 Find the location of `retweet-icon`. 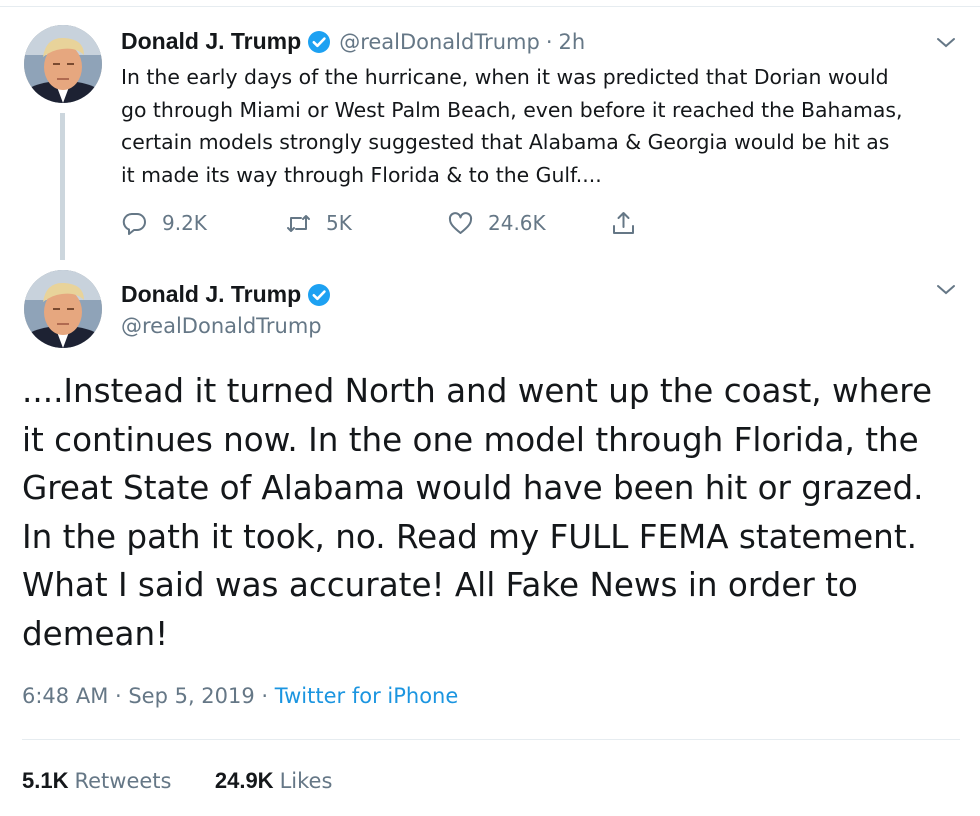

retweet-icon is located at coordinates (298, 223).